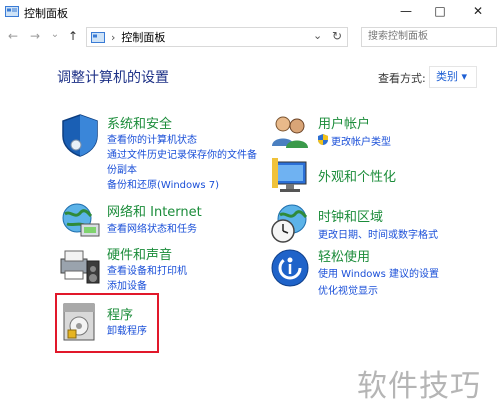 The image size is (500, 417). What do you see at coordinates (323, 139) in the screenshot?
I see `uac-shield-icon` at bounding box center [323, 139].